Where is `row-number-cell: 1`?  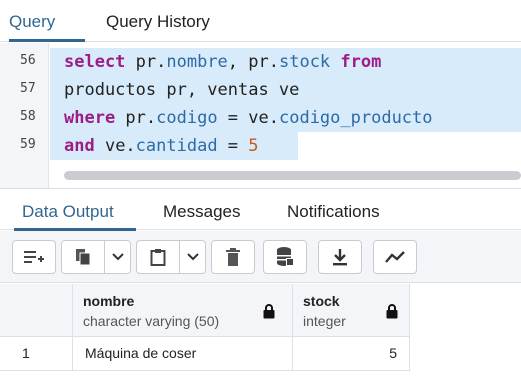 row-number-cell: 1 is located at coordinates (36, 354).